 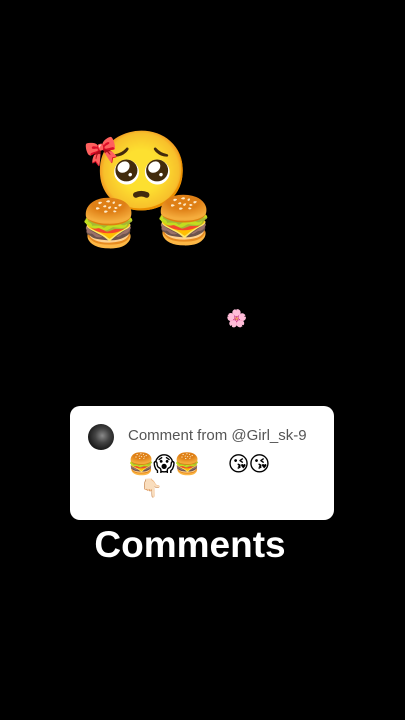 What do you see at coordinates (237, 319) in the screenshot?
I see `sticker-flower: 🌸` at bounding box center [237, 319].